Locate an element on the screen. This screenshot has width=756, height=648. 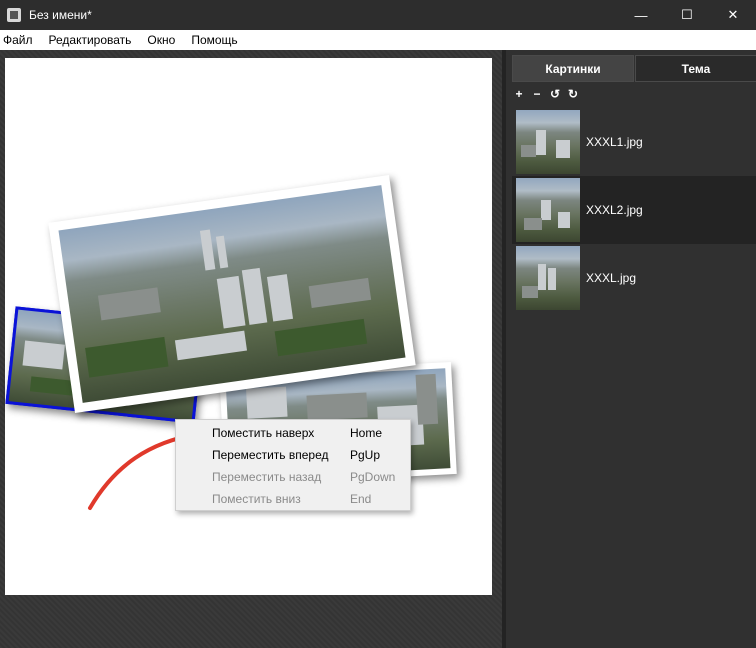
menu-item-label: Переместить вперед is located at coordinates (270, 455).